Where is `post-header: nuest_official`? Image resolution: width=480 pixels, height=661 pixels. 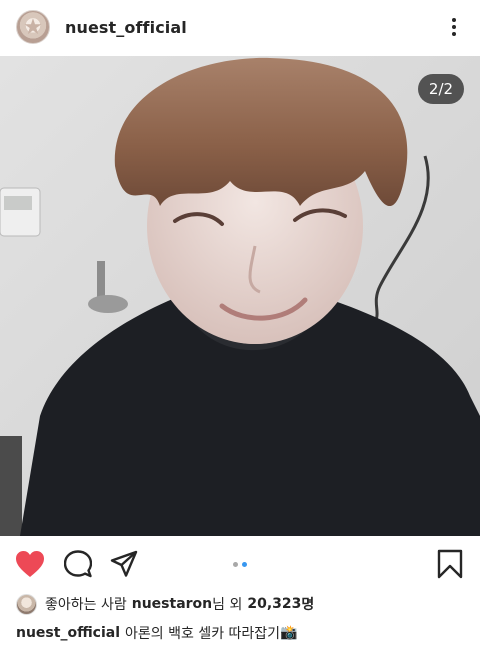 post-header: nuest_official is located at coordinates (240, 27).